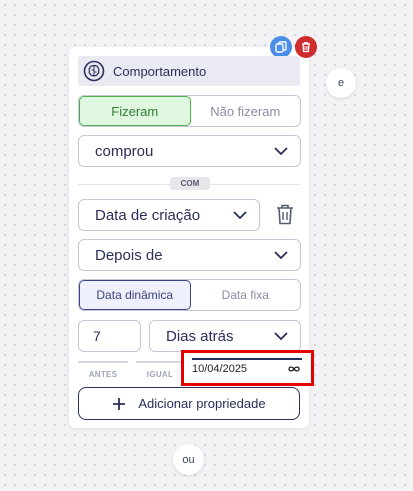 The height and width of the screenshot is (491, 413). Describe the element at coordinates (94, 71) in the screenshot. I see `brain-icon` at that location.